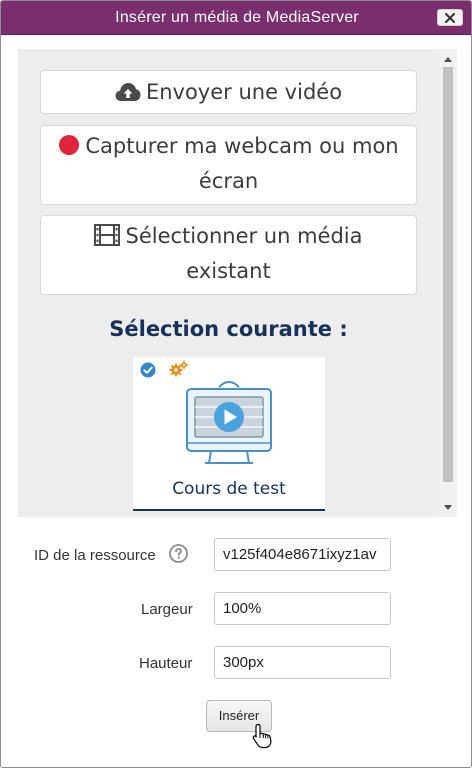 The width and height of the screenshot is (472, 768). Describe the element at coordinates (244, 253) in the screenshot. I see `select-media-label: Sélectionner un média existant` at that location.